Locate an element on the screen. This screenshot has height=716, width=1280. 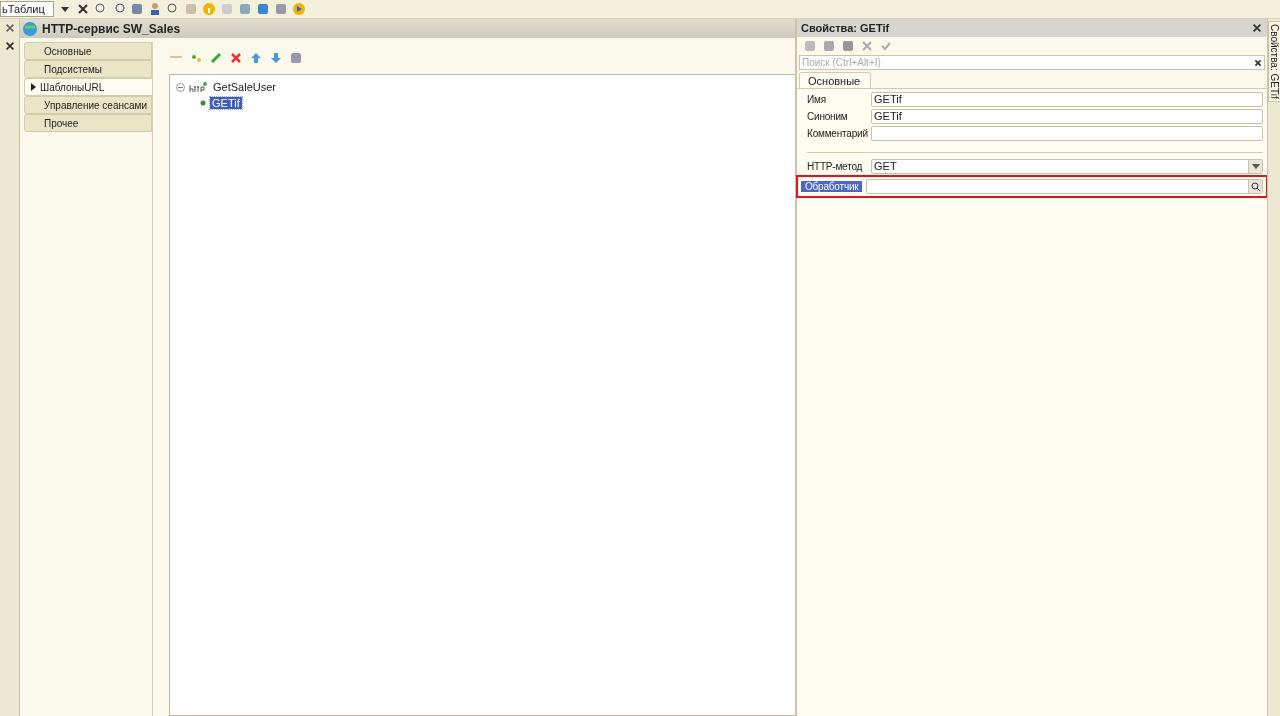
down-arrow-icon is located at coordinates (276, 58).